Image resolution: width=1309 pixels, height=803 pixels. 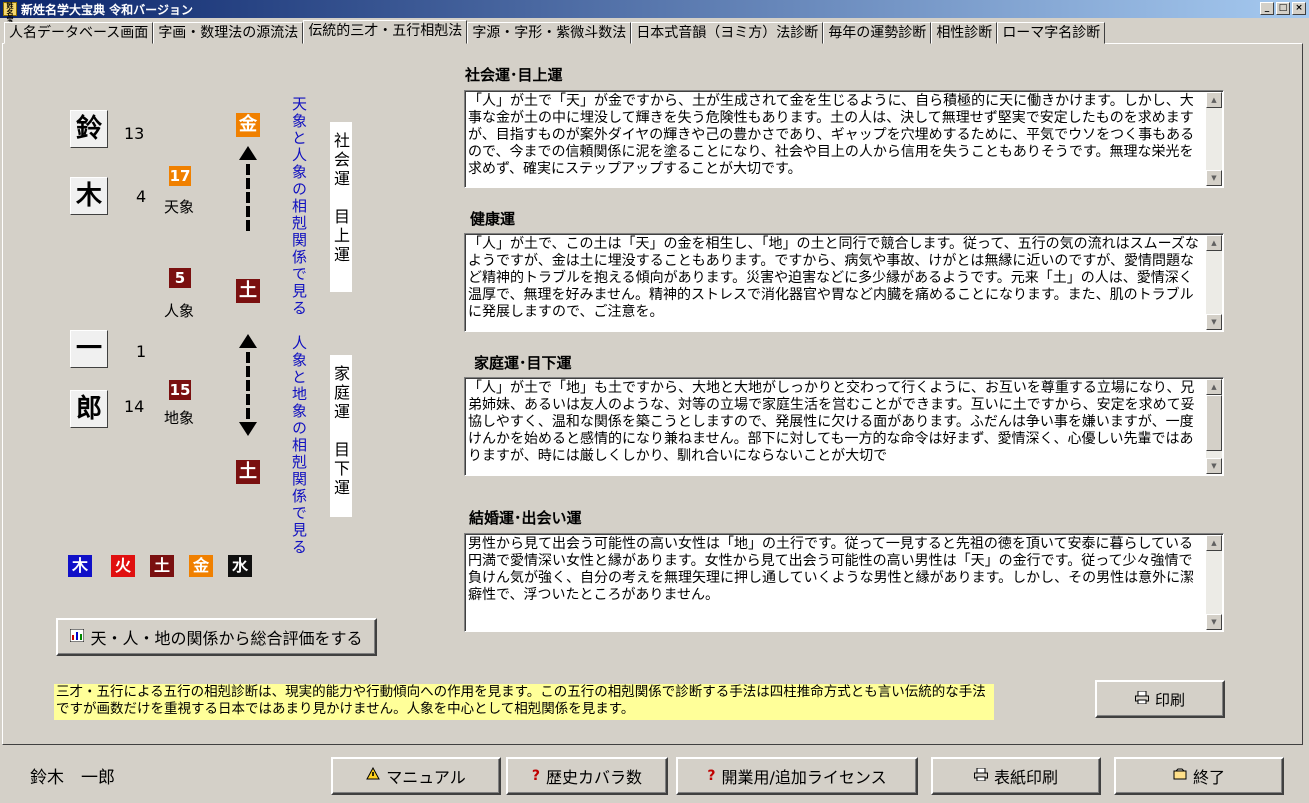 What do you see at coordinates (877, 33) in the screenshot?
I see `tab-yearly-fortune: 毎年の運勢診断` at bounding box center [877, 33].